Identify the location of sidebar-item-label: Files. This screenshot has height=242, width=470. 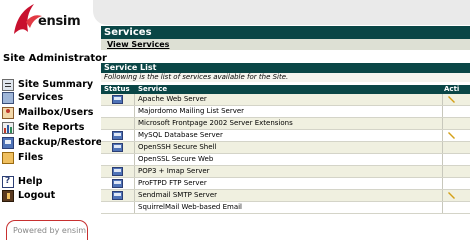
(31, 157).